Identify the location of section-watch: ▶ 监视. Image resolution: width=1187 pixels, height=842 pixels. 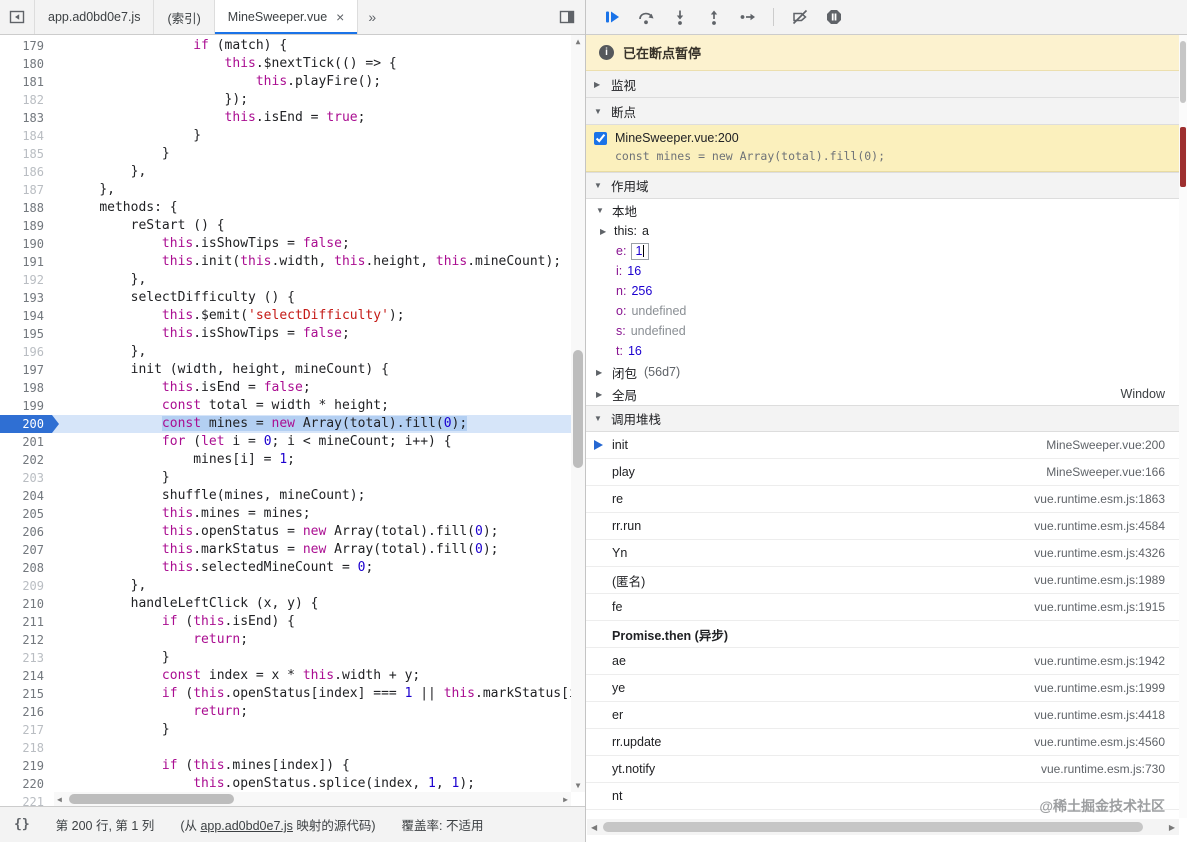
(882, 84).